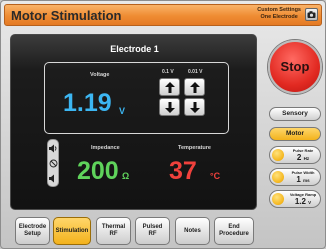 This screenshot has height=249, width=326. What do you see at coordinates (87, 103) in the screenshot?
I see `voltage-value: 1.19` at bounding box center [87, 103].